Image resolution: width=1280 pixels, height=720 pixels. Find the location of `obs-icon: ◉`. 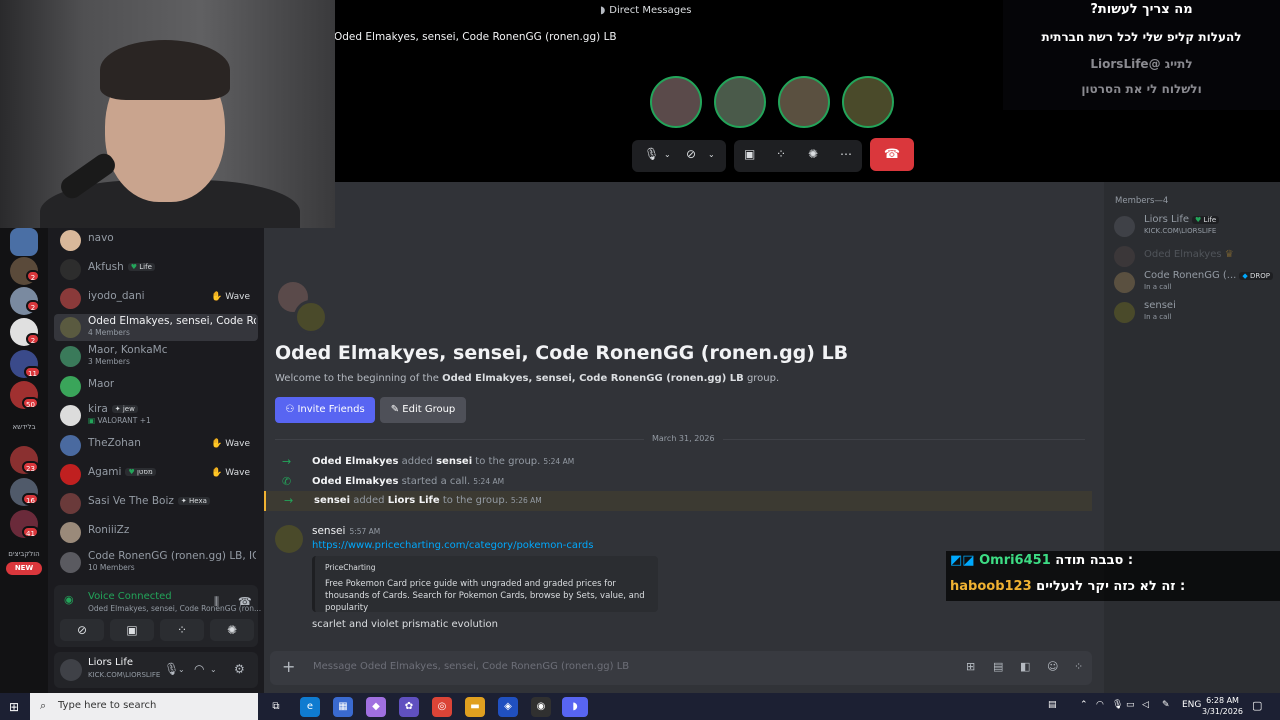

obs-icon: ◉ is located at coordinates (541, 707).